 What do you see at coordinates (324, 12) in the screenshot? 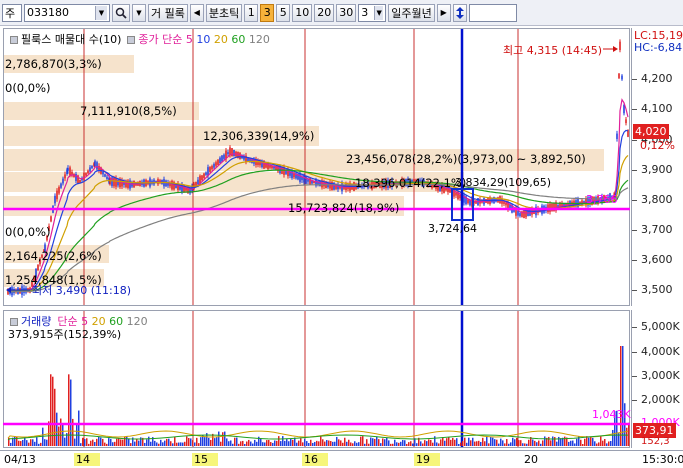
I see `period-20-button: 20` at bounding box center [324, 12].